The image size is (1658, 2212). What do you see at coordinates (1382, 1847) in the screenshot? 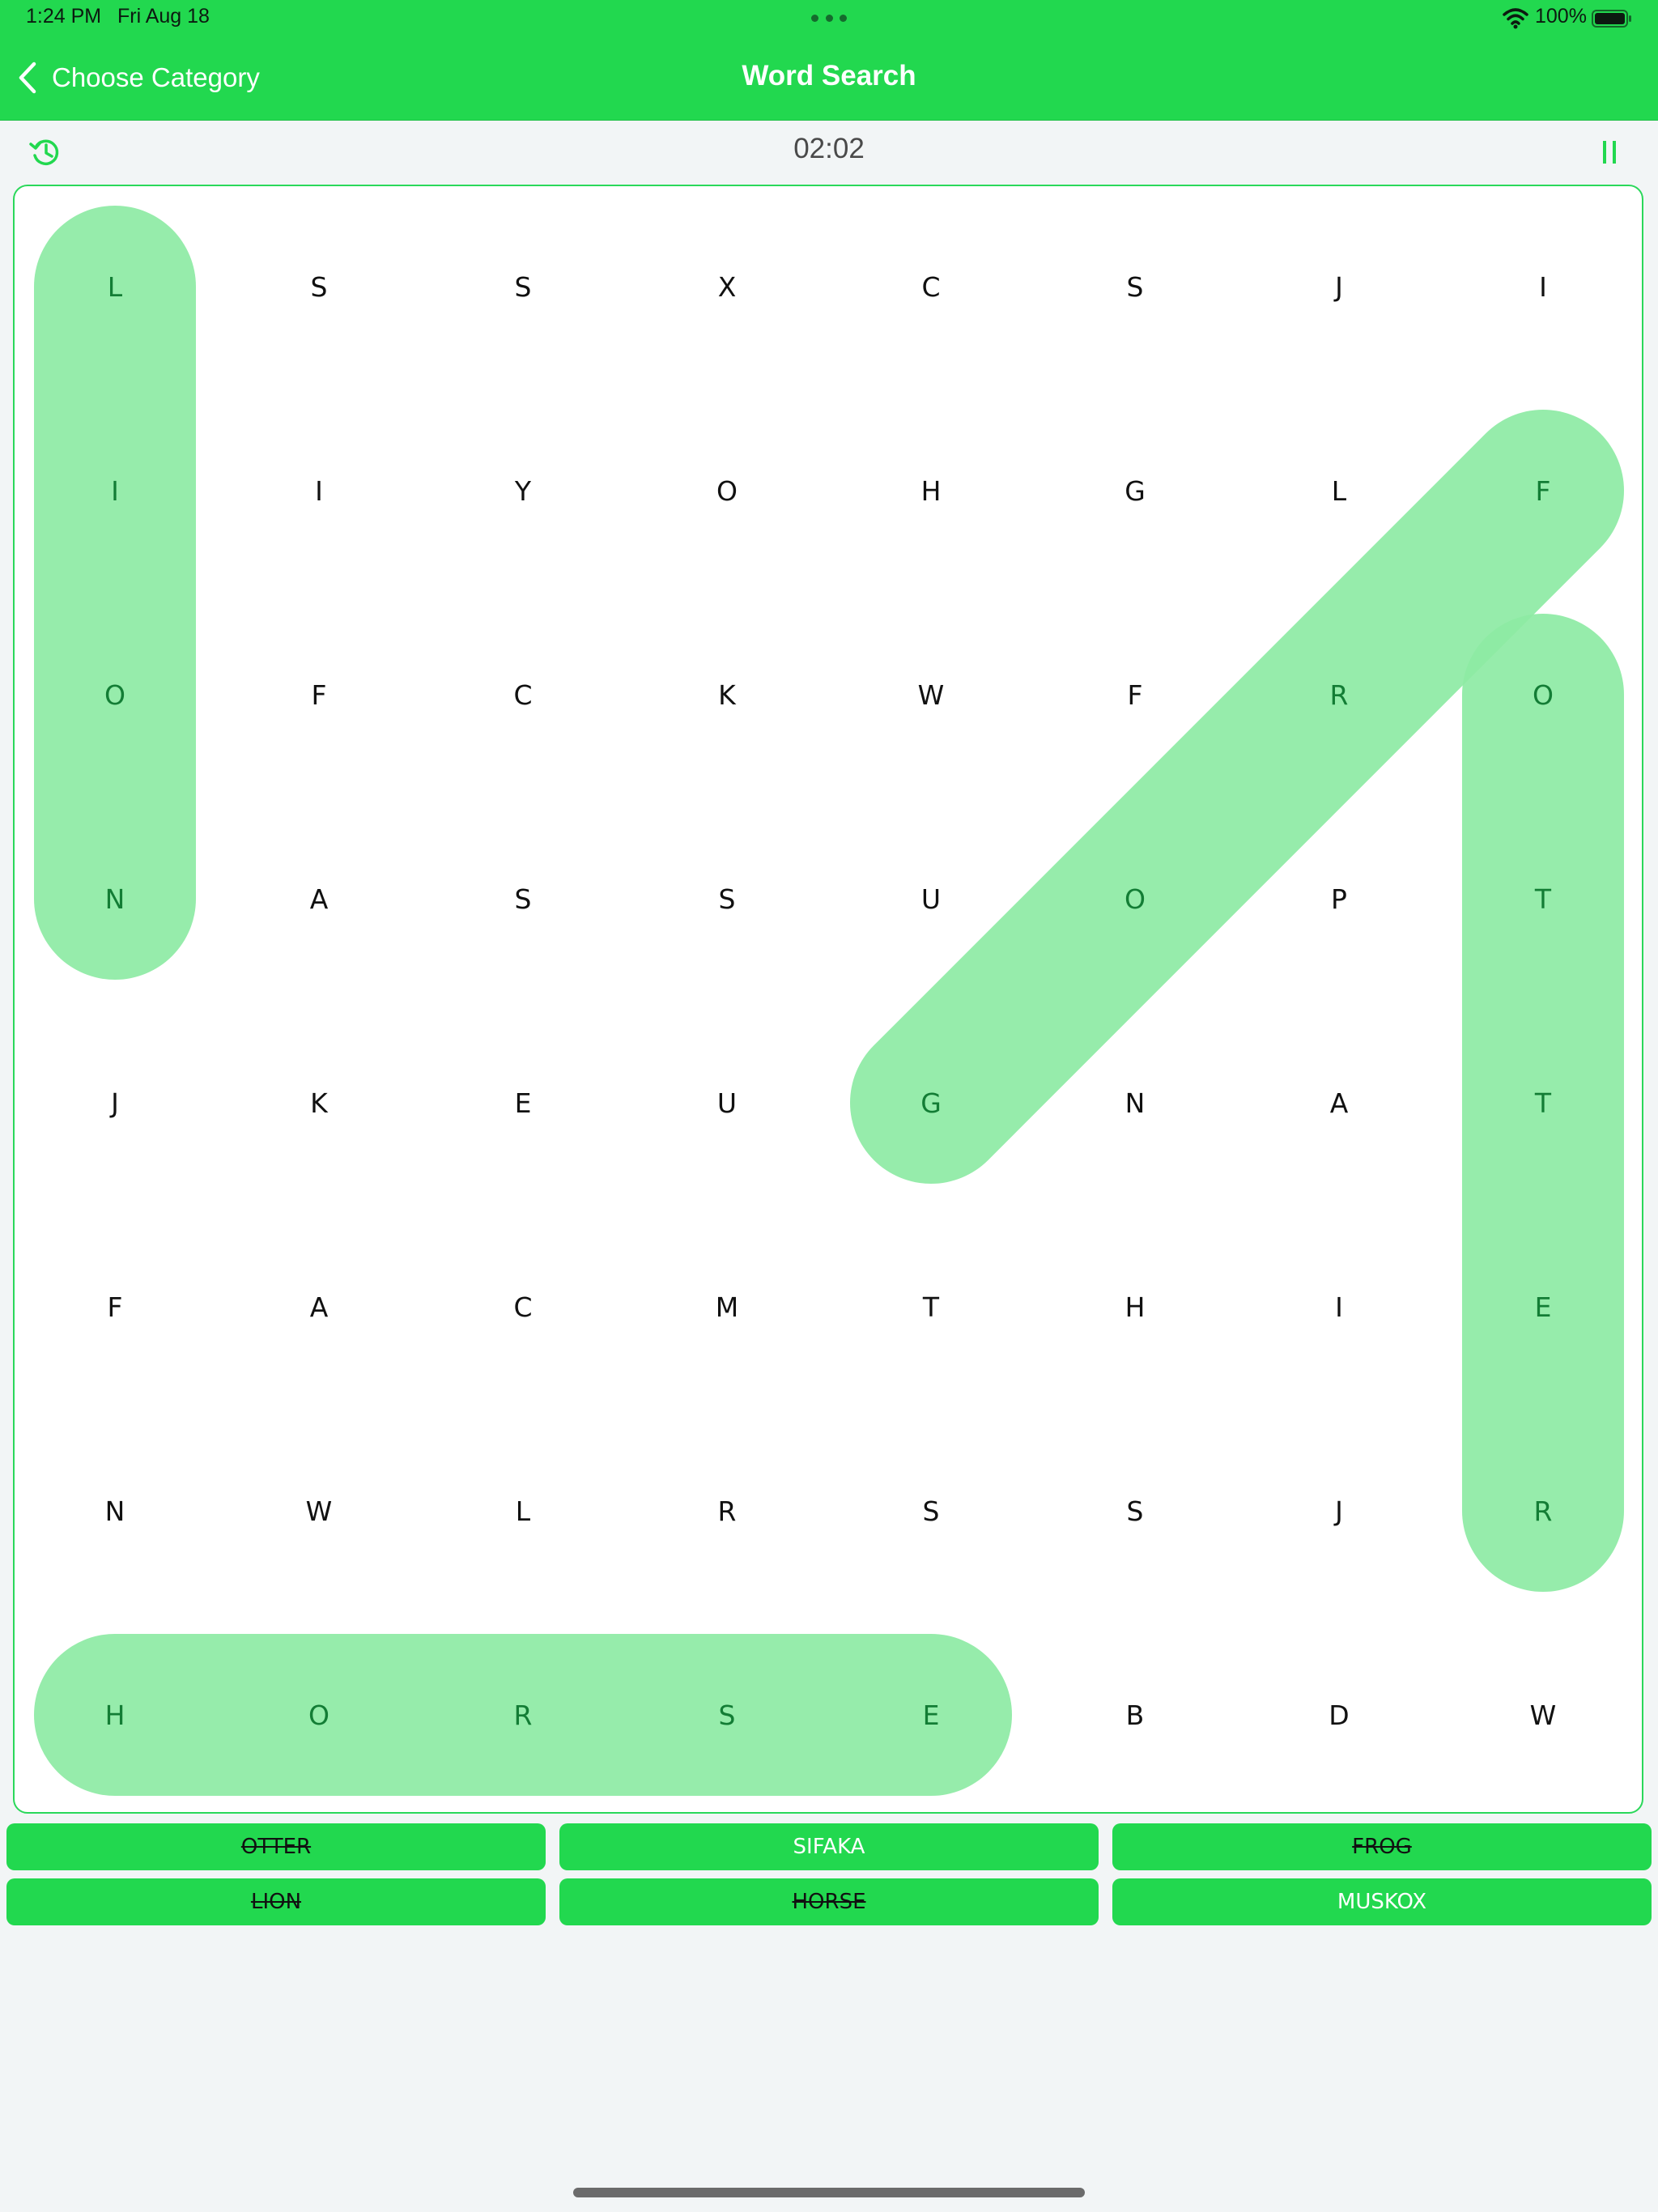
I see `word-button-frog: FROG` at bounding box center [1382, 1847].